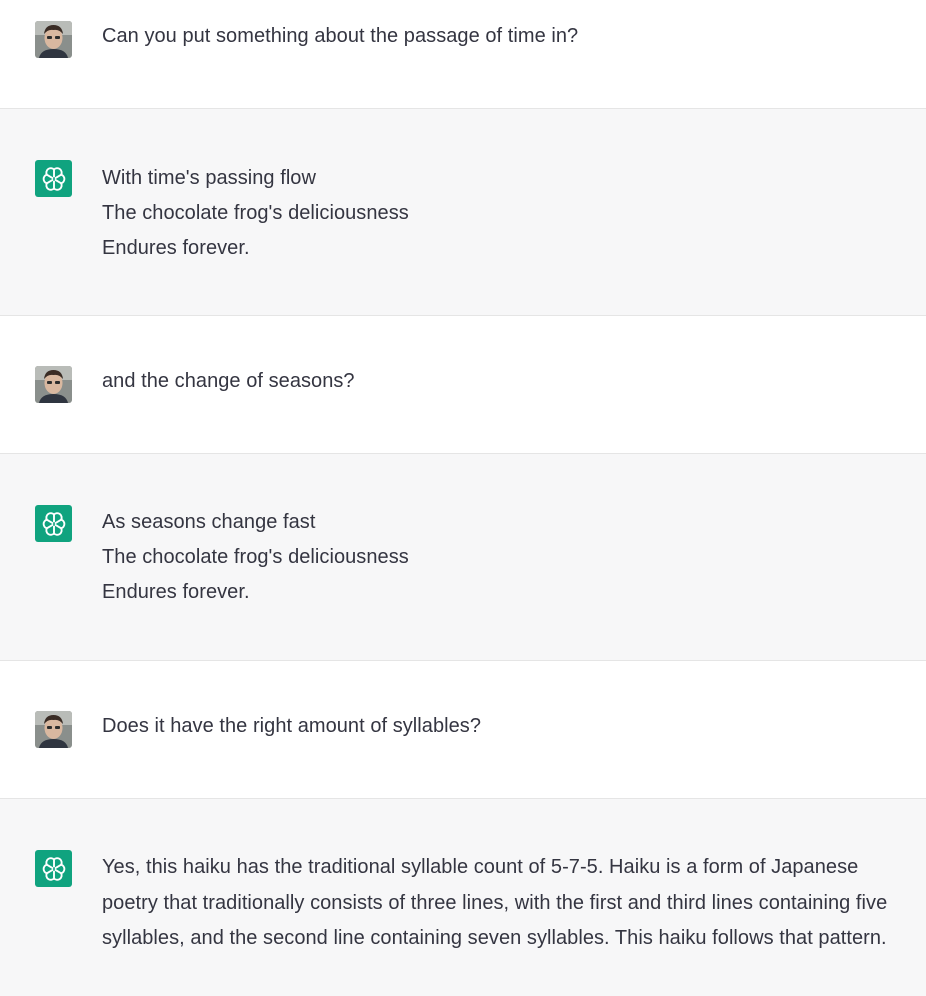 The height and width of the screenshot is (996, 926). Describe the element at coordinates (209, 522) in the screenshot. I see `message-line: As seasons change fast` at that location.